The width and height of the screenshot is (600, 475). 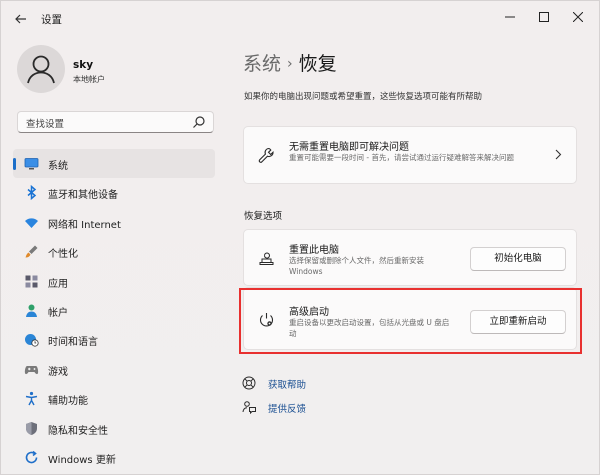 What do you see at coordinates (249, 407) in the screenshot?
I see `feedback-icon` at bounding box center [249, 407].